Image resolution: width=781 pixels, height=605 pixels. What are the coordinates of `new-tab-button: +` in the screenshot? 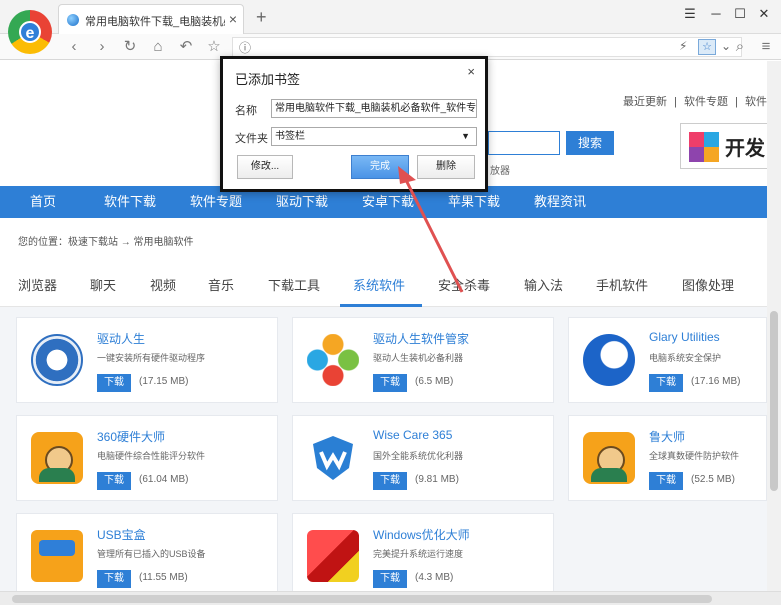 It's located at (261, 17).